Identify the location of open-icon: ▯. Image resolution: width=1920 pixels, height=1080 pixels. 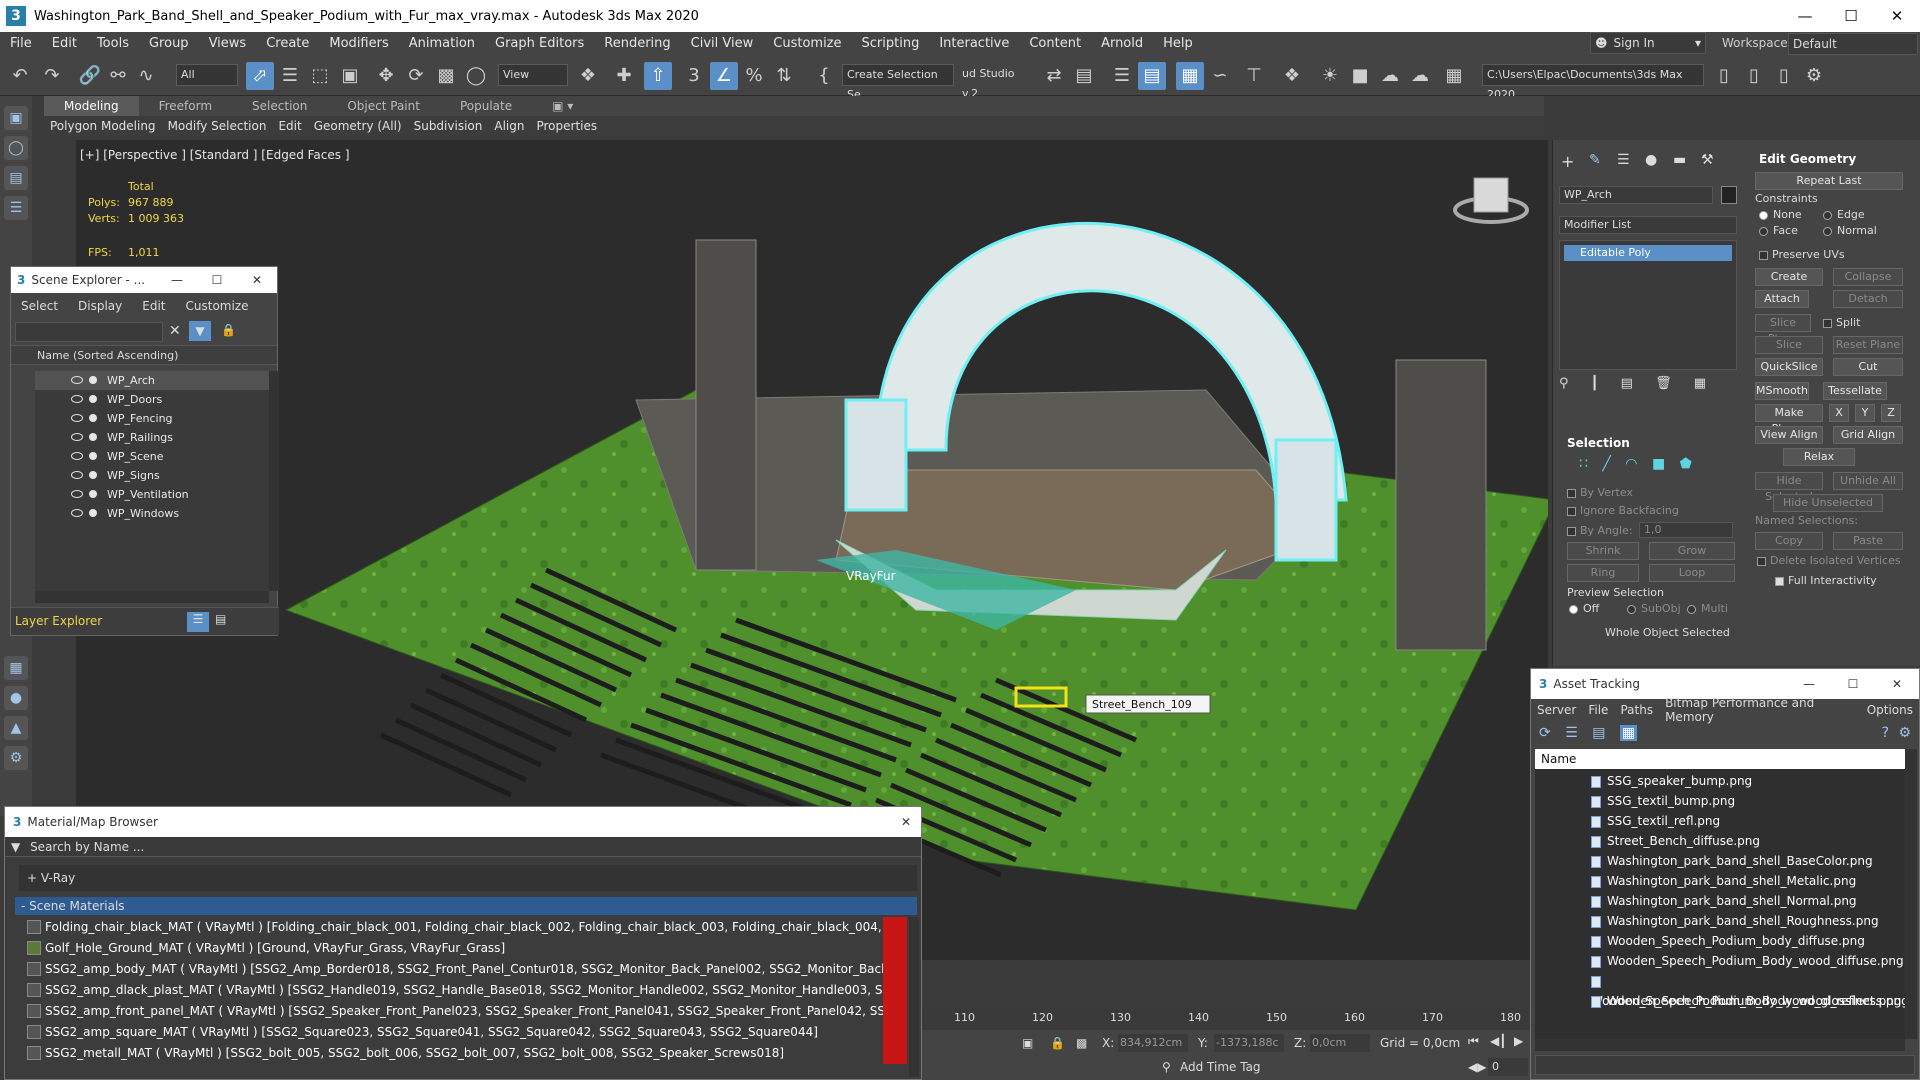
(1754, 76).